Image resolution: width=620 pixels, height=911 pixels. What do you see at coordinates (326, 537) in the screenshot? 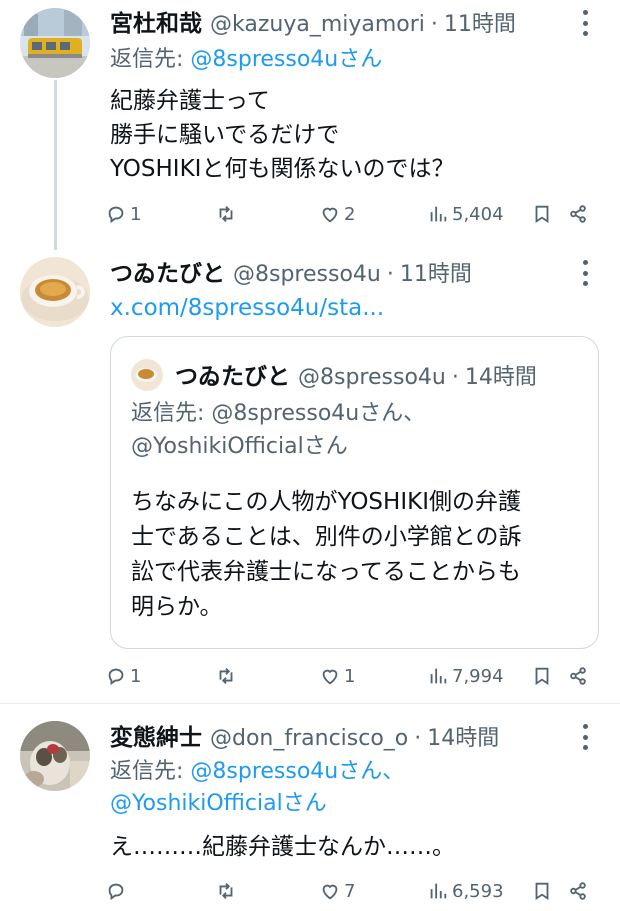
I see `text-line: 士であることは、別件の小学館との訴` at bounding box center [326, 537].